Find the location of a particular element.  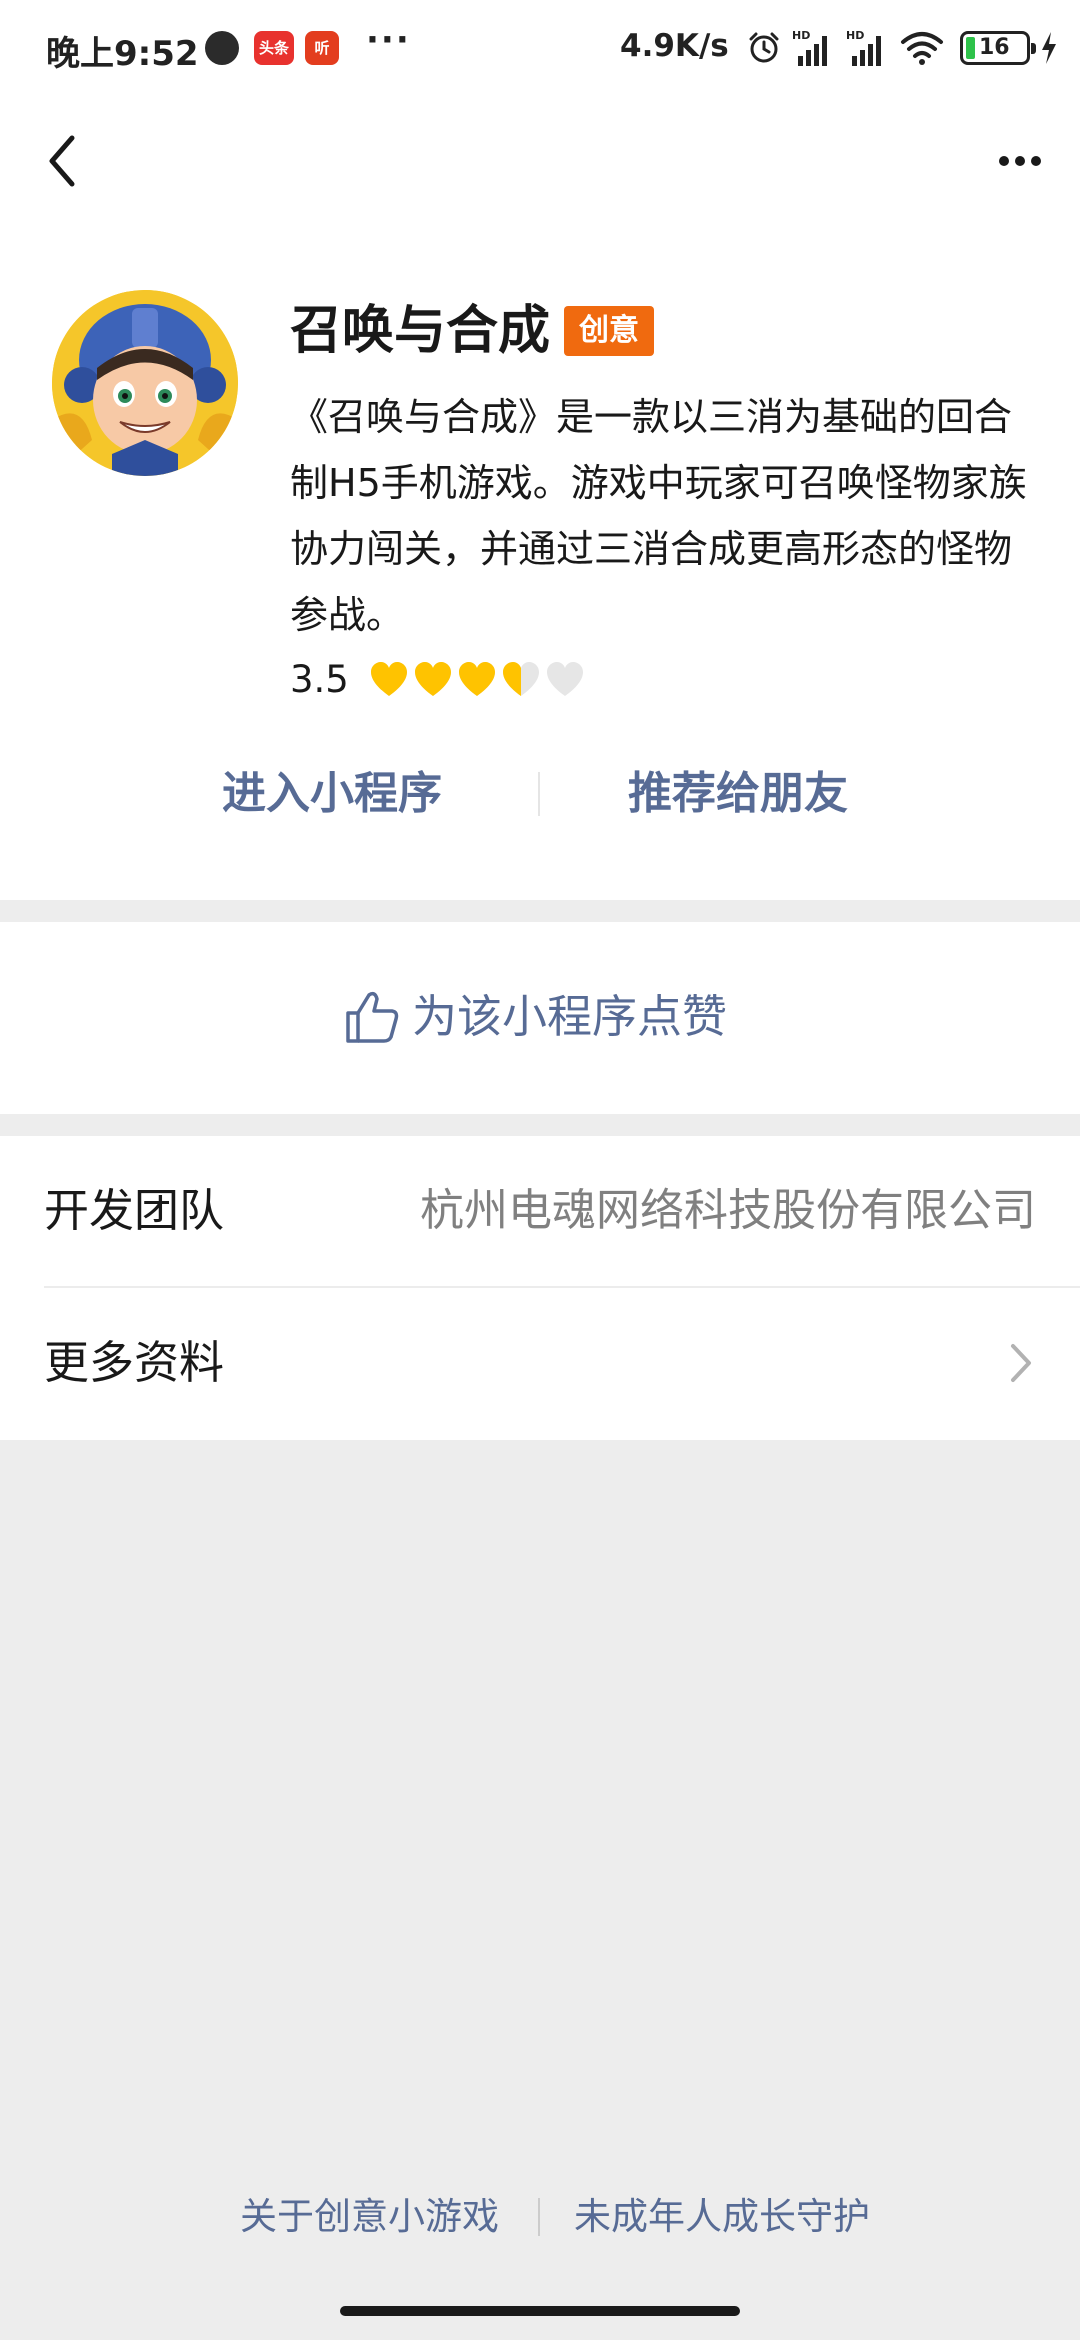

rating: 3.5 is located at coordinates (437, 679).